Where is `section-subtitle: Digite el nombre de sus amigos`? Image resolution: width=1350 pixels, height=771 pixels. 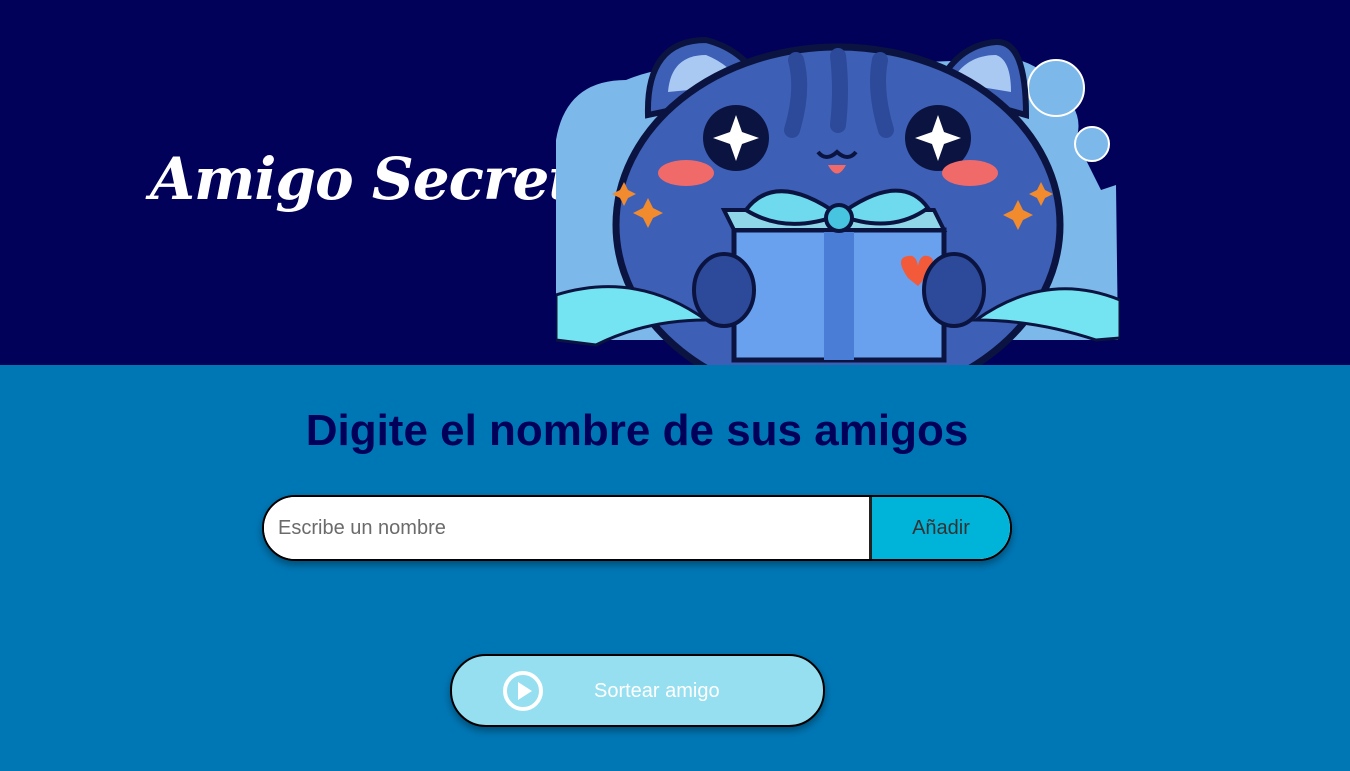 section-subtitle: Digite el nombre de sus amigos is located at coordinates (637, 430).